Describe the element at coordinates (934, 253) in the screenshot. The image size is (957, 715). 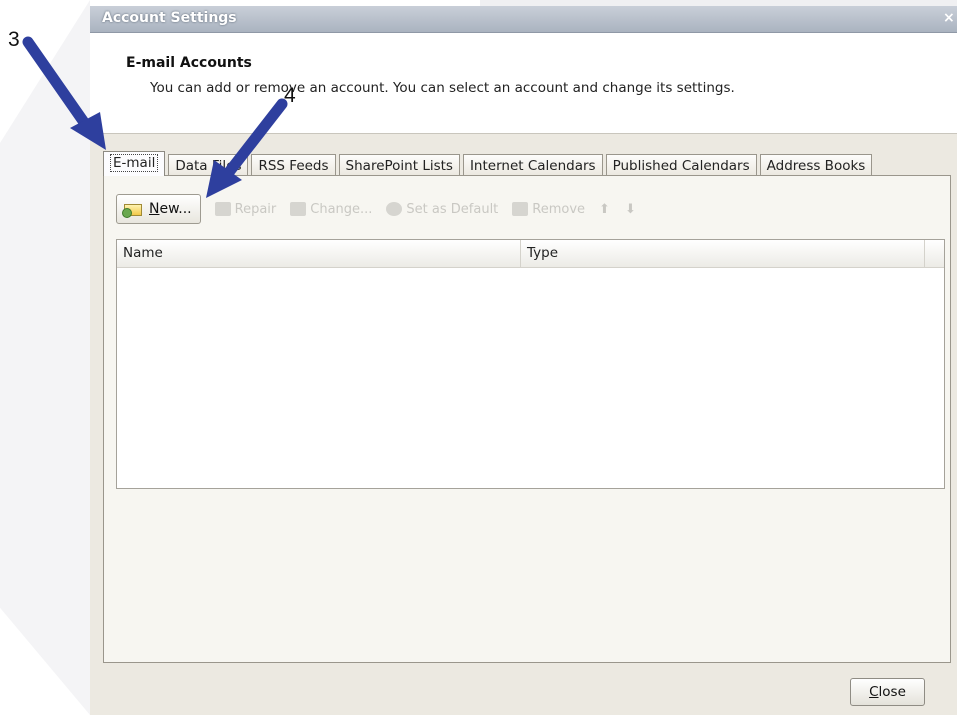
I see `column-header-filler` at that location.